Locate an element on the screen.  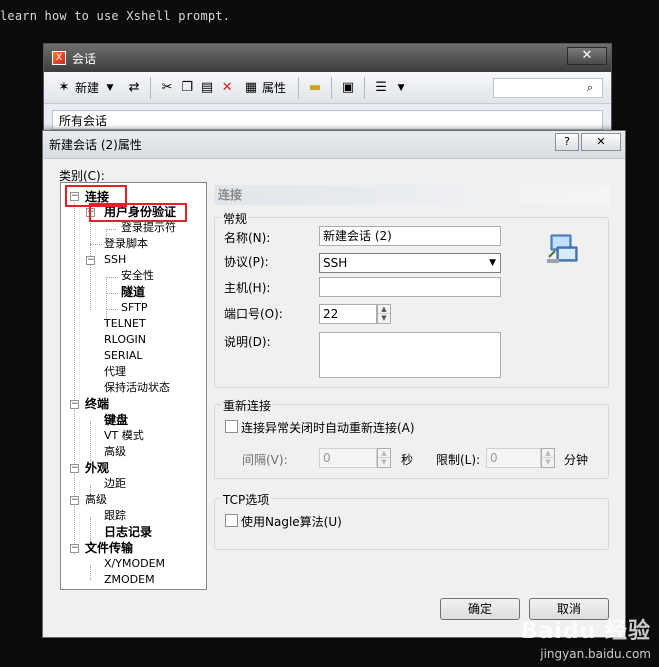
tree-item-file-transfer: 文件传输 is located at coordinates (109, 548).